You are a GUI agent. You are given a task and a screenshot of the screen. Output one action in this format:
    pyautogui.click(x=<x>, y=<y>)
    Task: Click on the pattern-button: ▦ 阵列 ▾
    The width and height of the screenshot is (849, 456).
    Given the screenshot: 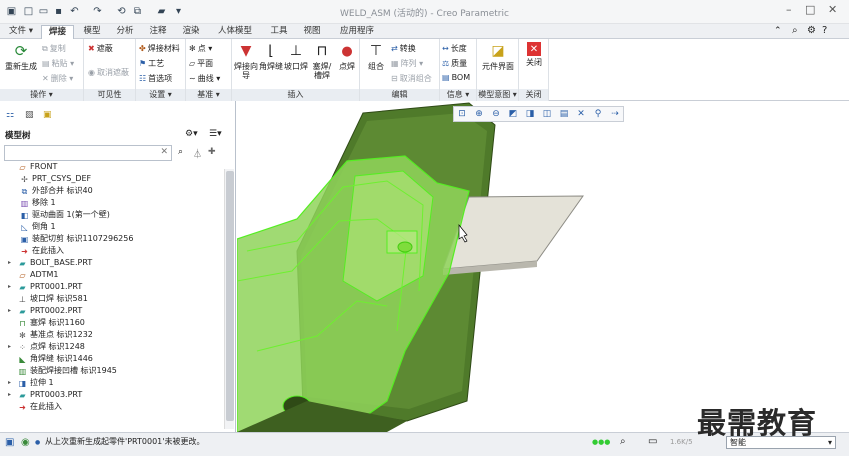 What is the action you would take?
    pyautogui.click(x=407, y=63)
    